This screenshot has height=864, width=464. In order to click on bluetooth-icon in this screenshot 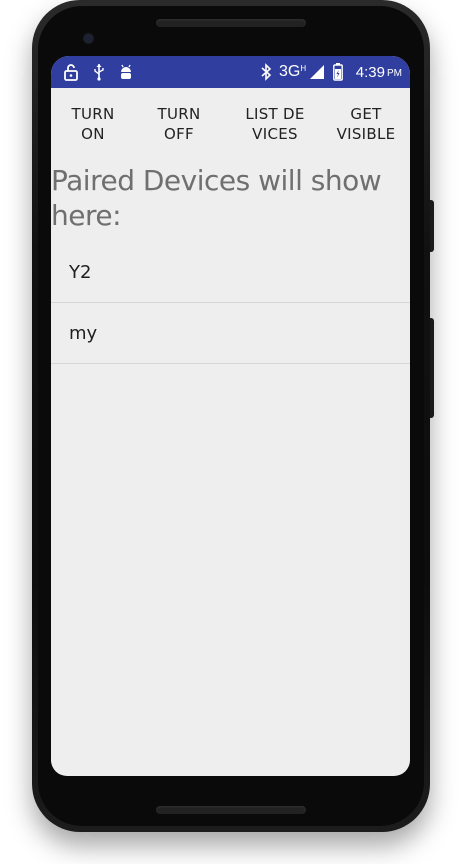, I will do `click(266, 72)`.